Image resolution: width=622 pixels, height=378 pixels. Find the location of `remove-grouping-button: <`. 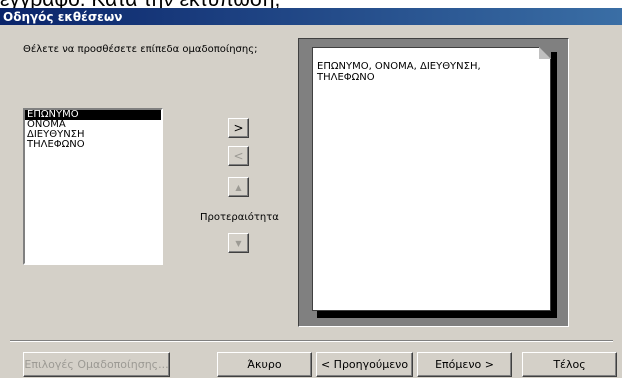

remove-grouping-button: < is located at coordinates (238, 156).